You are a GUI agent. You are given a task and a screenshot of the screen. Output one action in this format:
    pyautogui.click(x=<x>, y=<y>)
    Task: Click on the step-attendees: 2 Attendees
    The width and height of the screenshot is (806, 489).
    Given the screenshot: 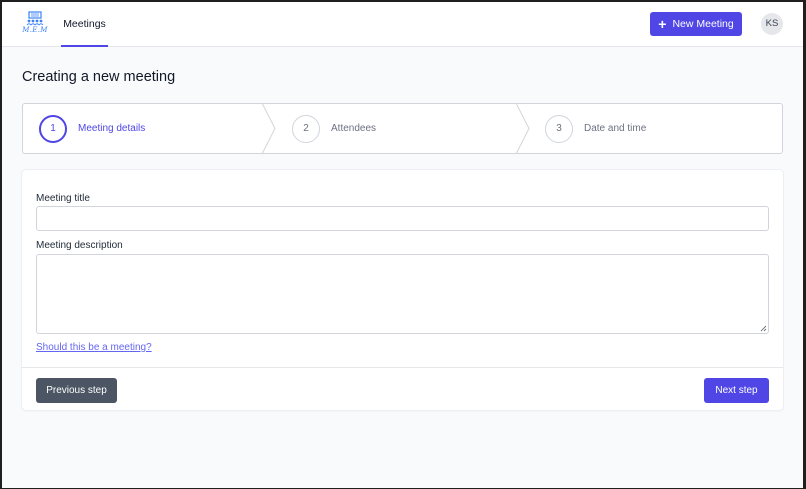 What is the action you would take?
    pyautogui.click(x=334, y=128)
    